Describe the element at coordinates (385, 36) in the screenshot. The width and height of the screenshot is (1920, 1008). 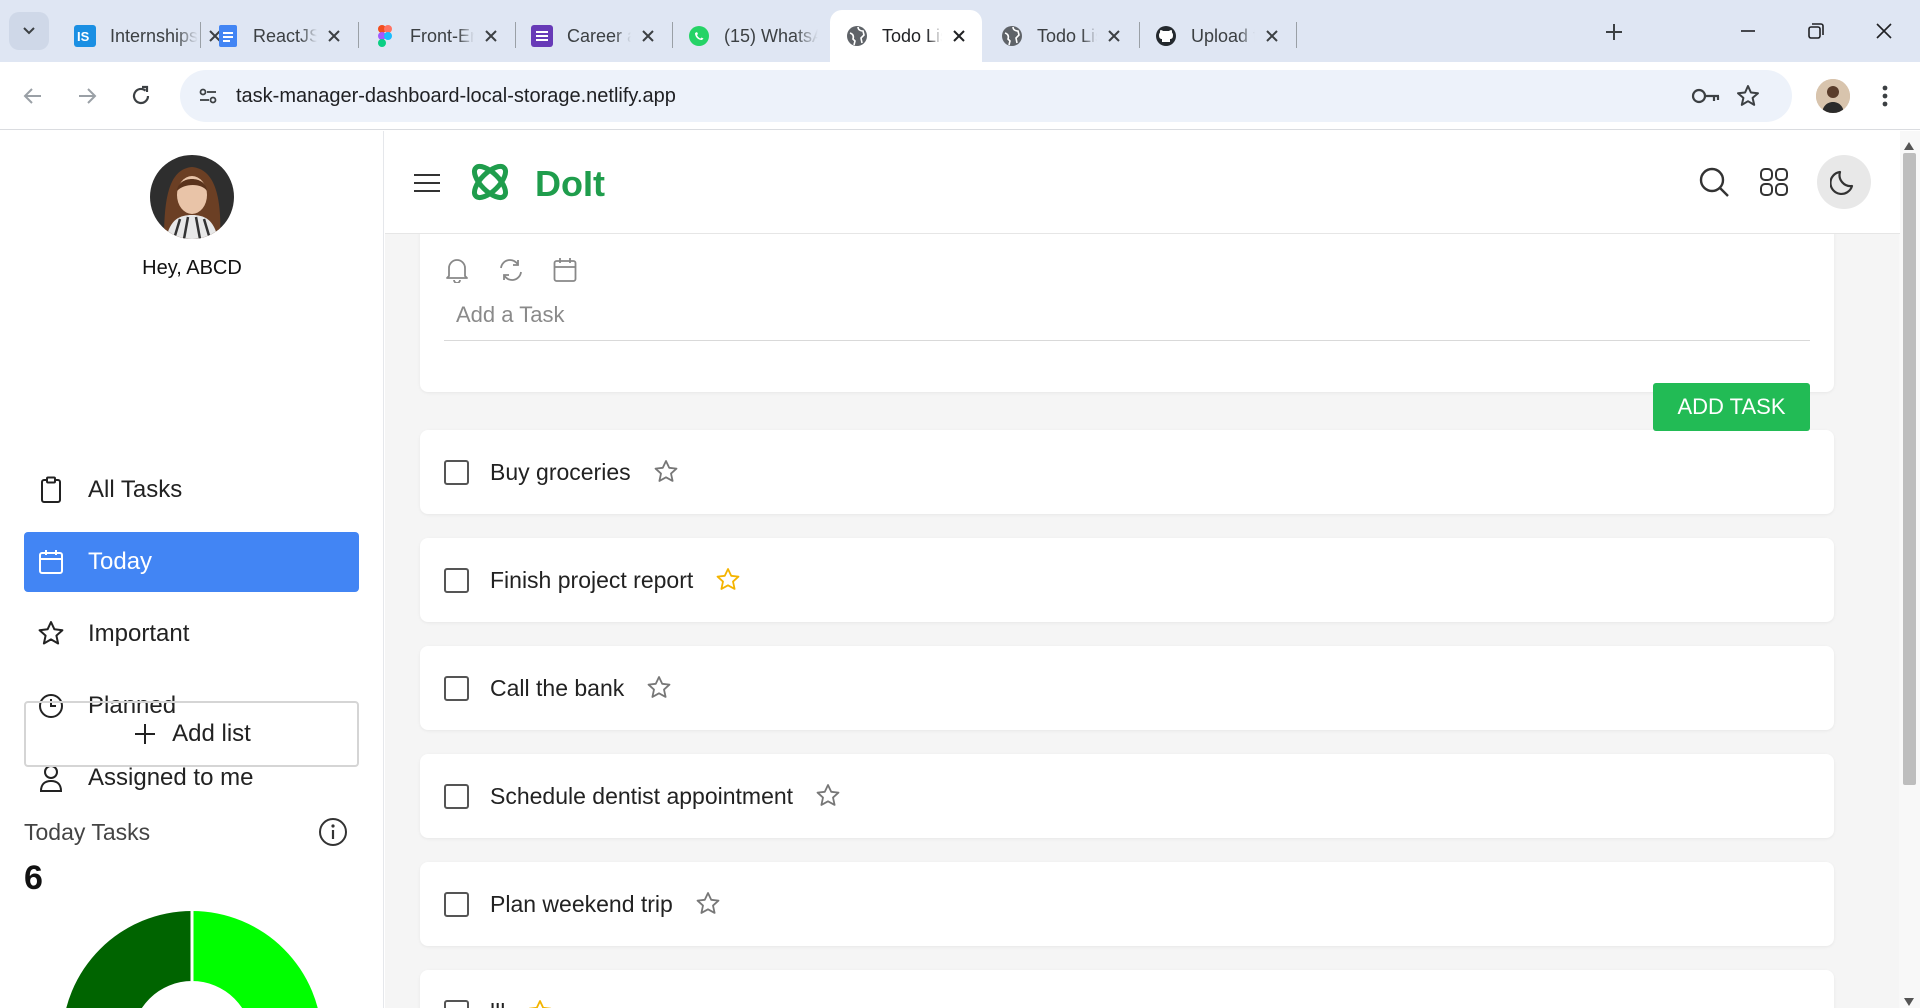
I see `figma-icon` at that location.